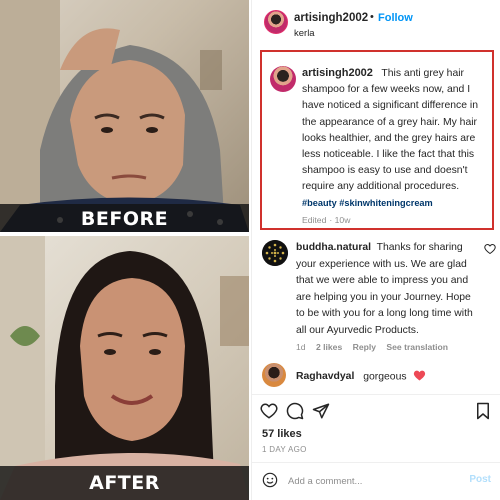  I want to click on share-icon, so click(321, 413).